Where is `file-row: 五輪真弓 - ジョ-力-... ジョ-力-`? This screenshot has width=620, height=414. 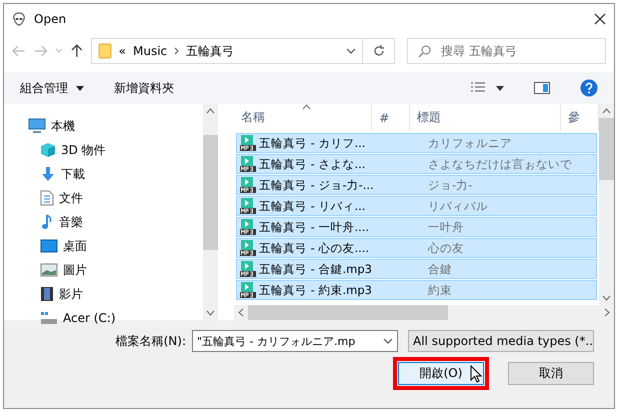
file-row: 五輪真弓 - ジョ-力-... ジョ-力- is located at coordinates (416, 185).